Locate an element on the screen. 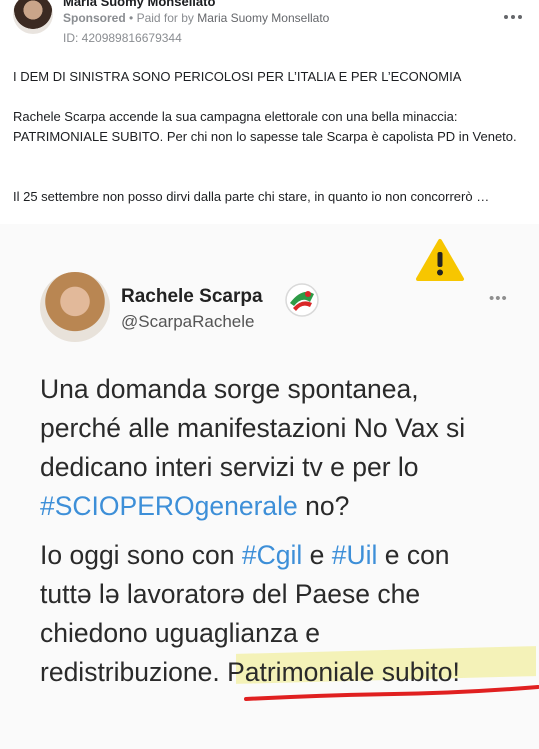 The image size is (539, 749). tweet-avatar is located at coordinates (75, 307).